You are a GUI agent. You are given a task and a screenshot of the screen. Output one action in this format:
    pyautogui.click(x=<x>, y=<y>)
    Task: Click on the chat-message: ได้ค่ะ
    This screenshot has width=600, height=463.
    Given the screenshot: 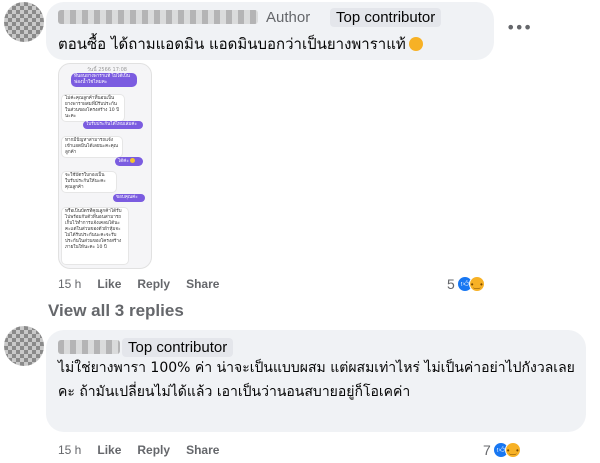 What is the action you would take?
    pyautogui.click(x=129, y=161)
    